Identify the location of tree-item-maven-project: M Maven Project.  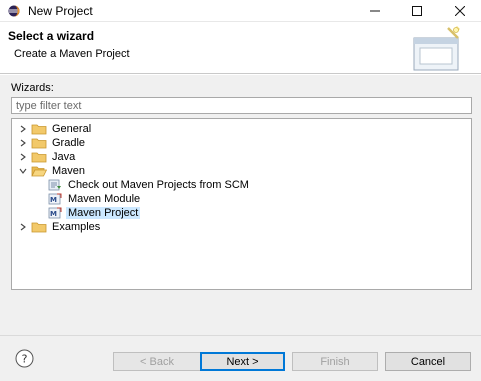
(94, 213).